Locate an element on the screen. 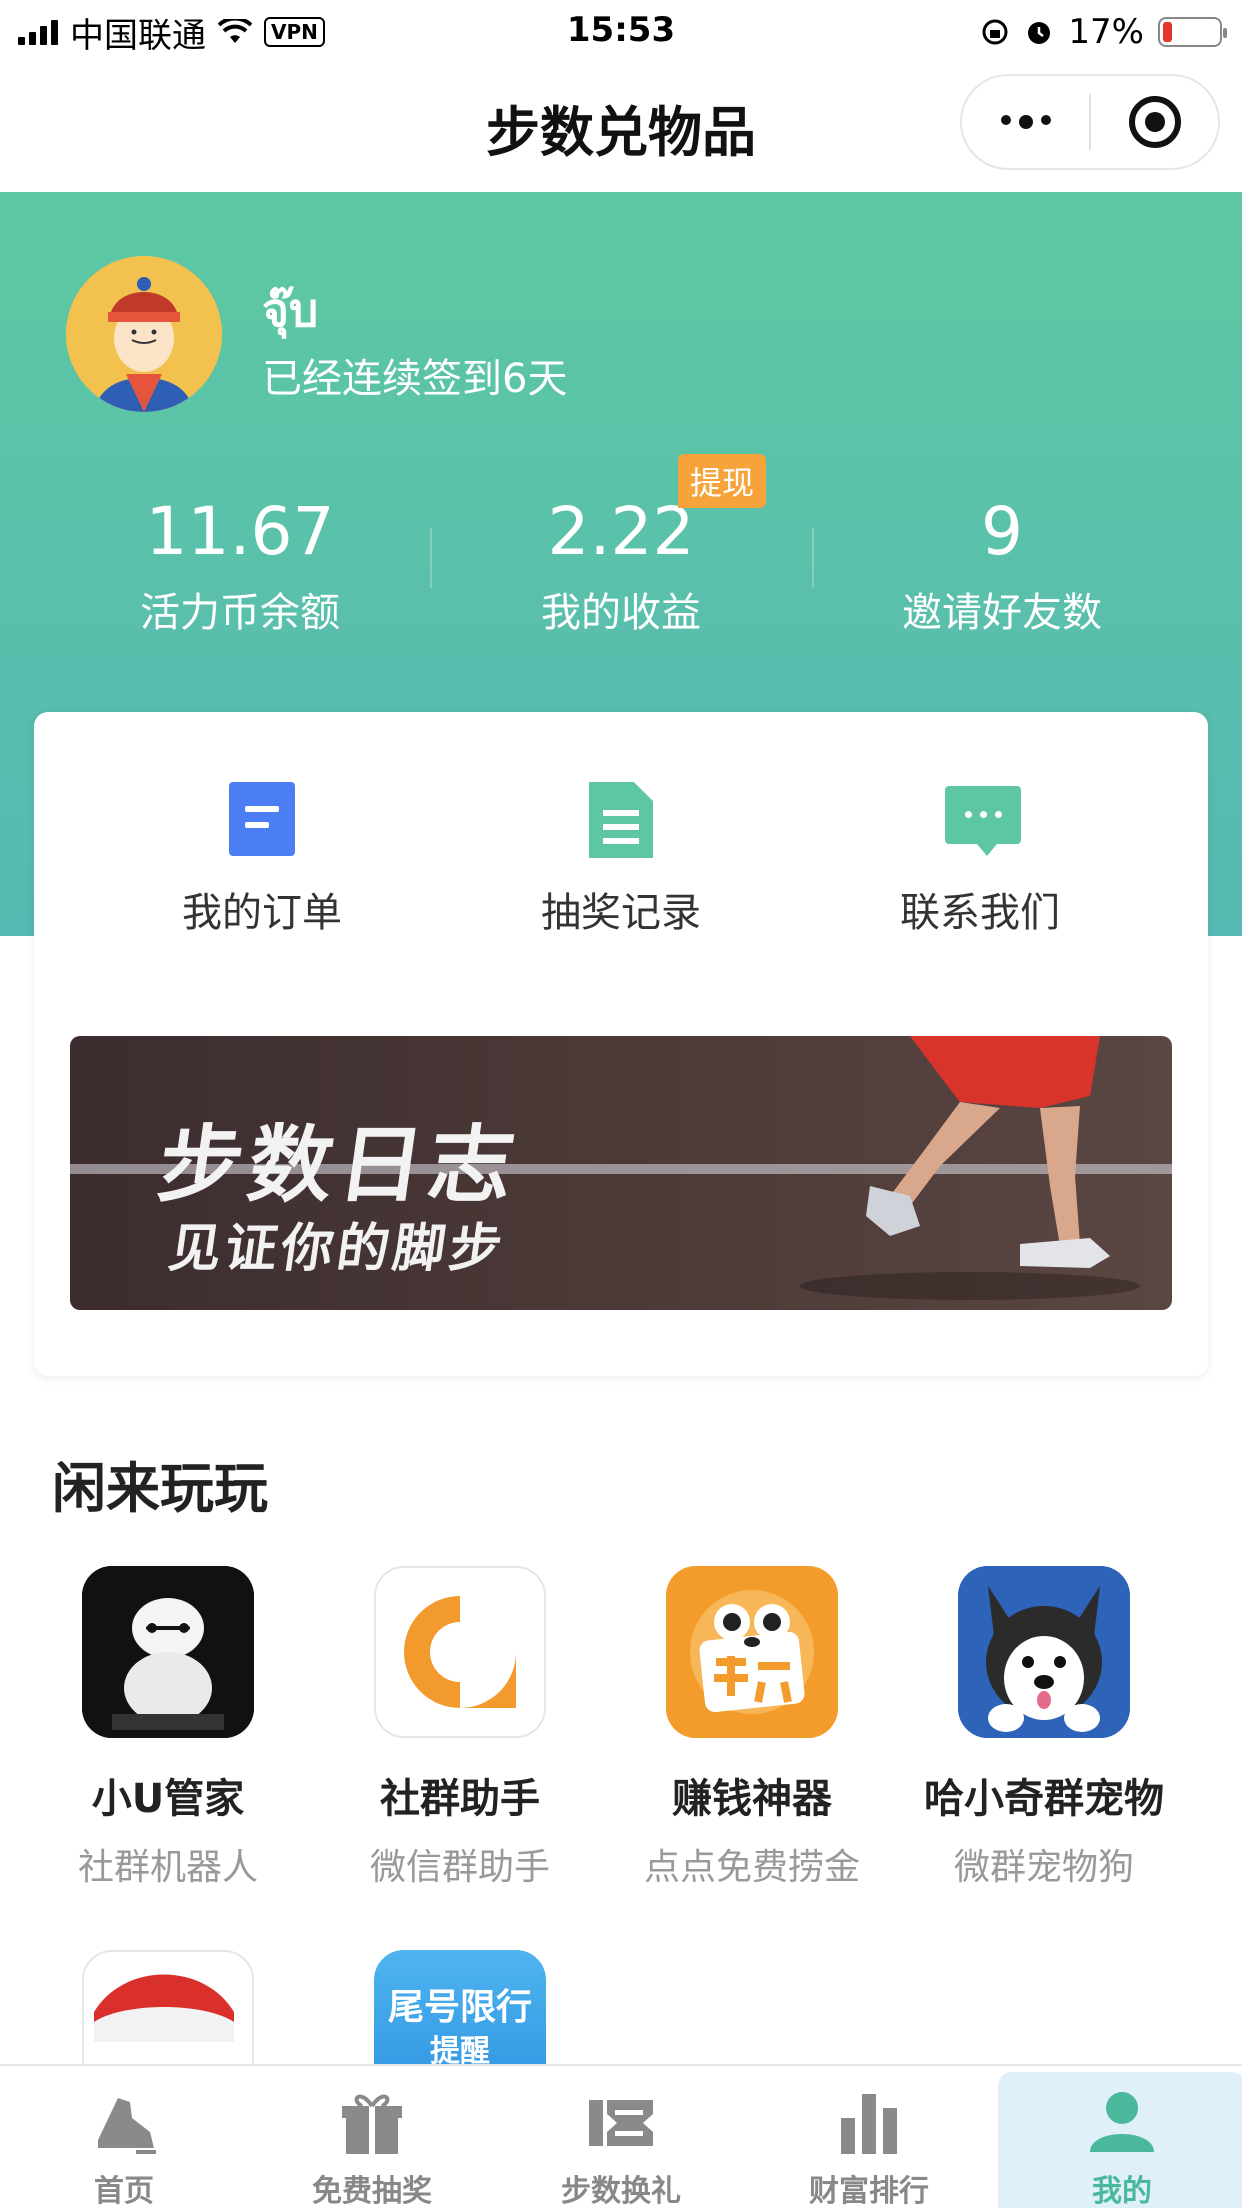 This screenshot has height=2208, width=1242. avatar-image is located at coordinates (144, 334).